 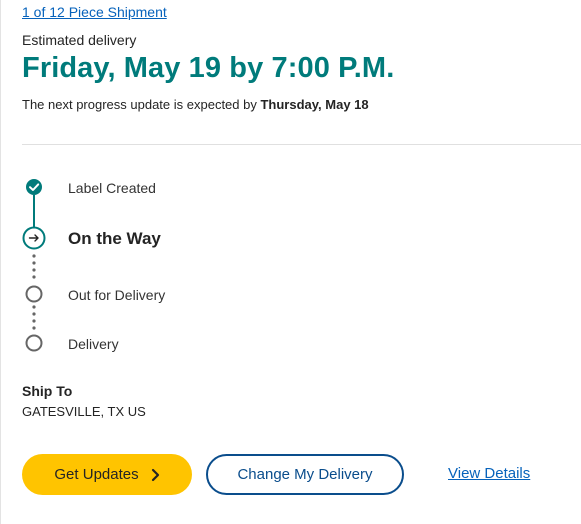 What do you see at coordinates (79, 40) in the screenshot?
I see `estimated-delivery-label: Estimated delivery` at bounding box center [79, 40].